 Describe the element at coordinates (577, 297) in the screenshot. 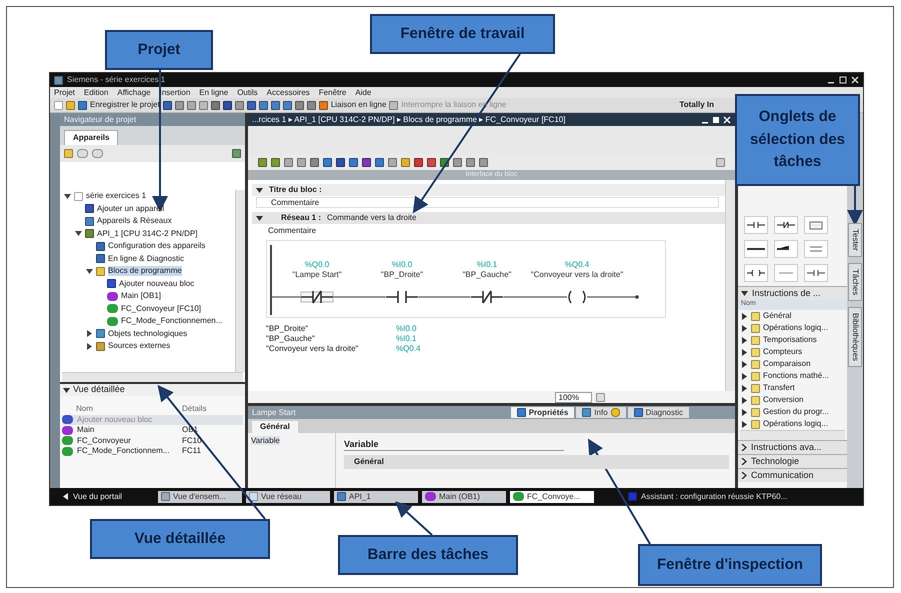

I see `coil-symbol` at that location.